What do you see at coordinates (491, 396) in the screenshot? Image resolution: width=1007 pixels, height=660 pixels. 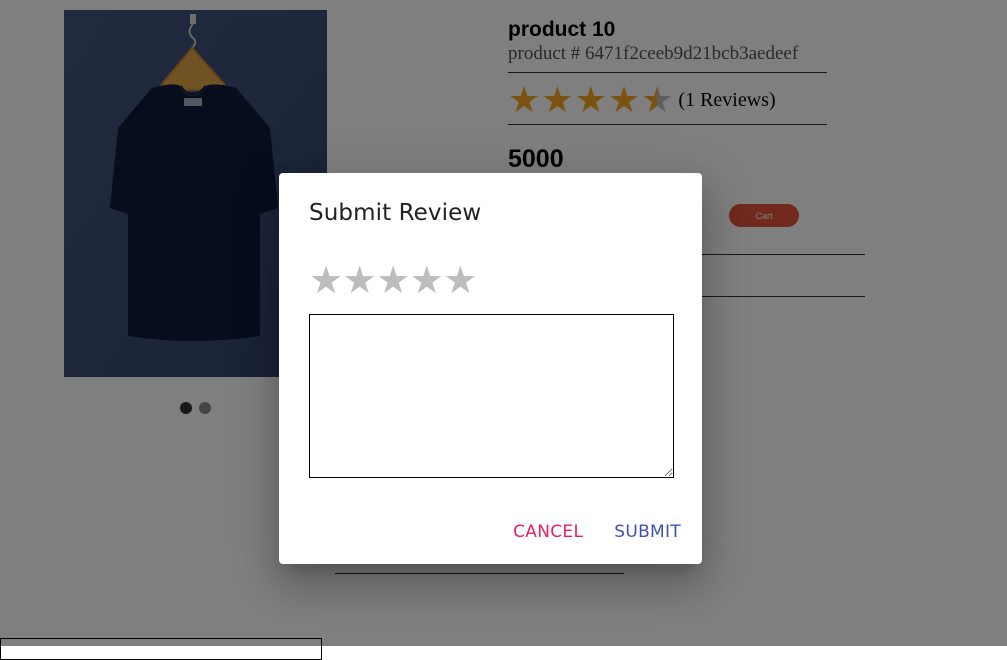 I see `review-textarea` at bounding box center [491, 396].